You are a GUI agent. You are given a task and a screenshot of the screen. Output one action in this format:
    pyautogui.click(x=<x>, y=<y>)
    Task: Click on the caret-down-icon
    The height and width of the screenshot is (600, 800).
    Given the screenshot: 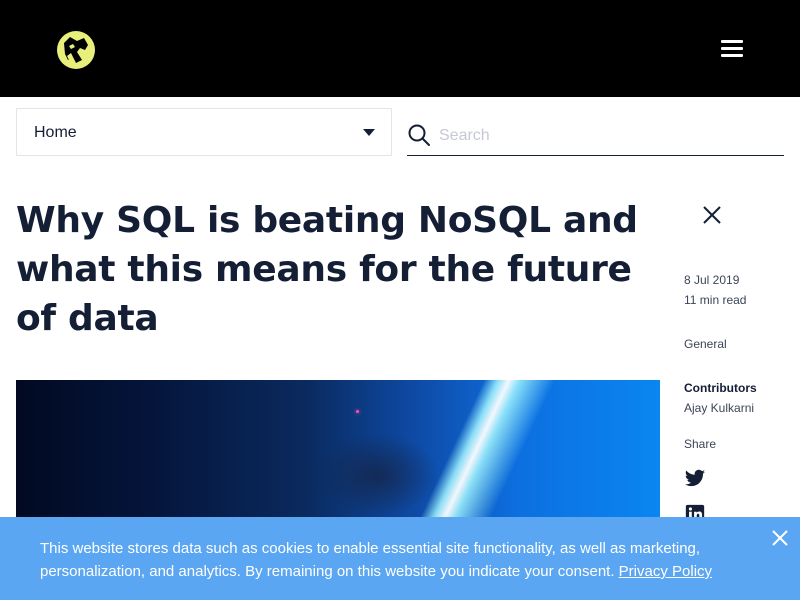 What is the action you would take?
    pyautogui.click(x=369, y=132)
    